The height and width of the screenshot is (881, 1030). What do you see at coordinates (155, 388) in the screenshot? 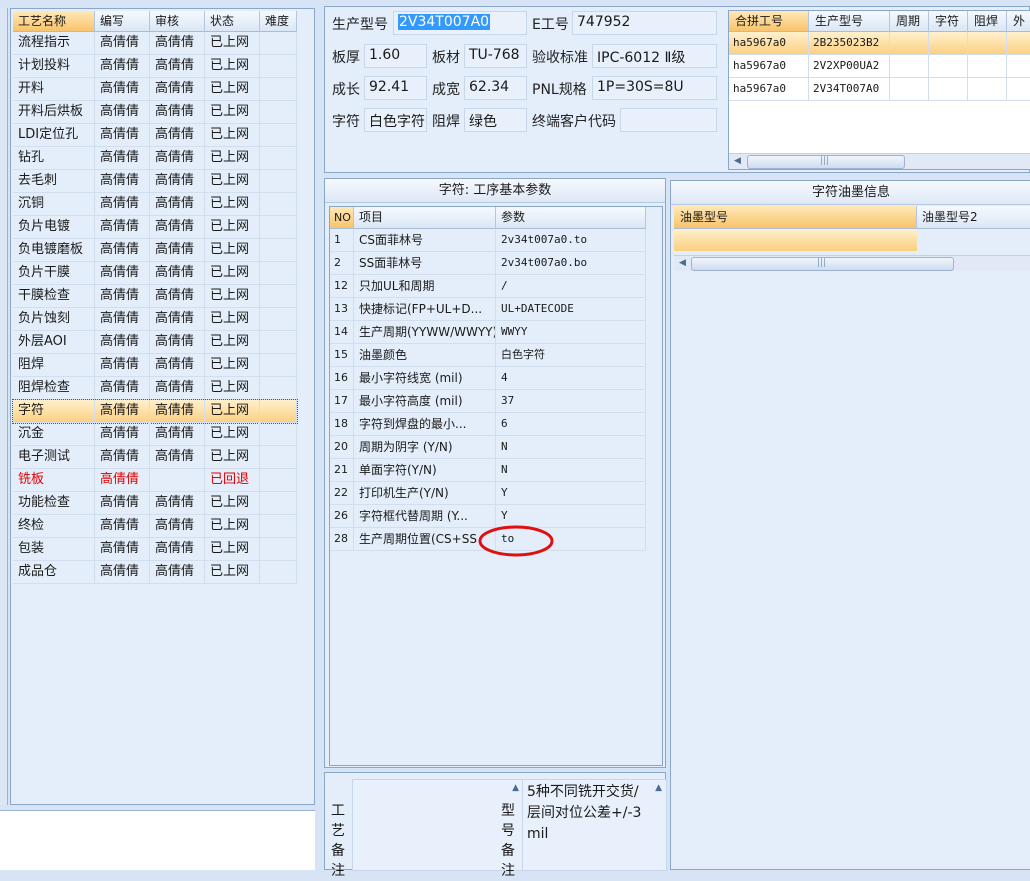
I see `process-row: 阻焊检查 高倩倩 高倩倩 已上网` at bounding box center [155, 388].